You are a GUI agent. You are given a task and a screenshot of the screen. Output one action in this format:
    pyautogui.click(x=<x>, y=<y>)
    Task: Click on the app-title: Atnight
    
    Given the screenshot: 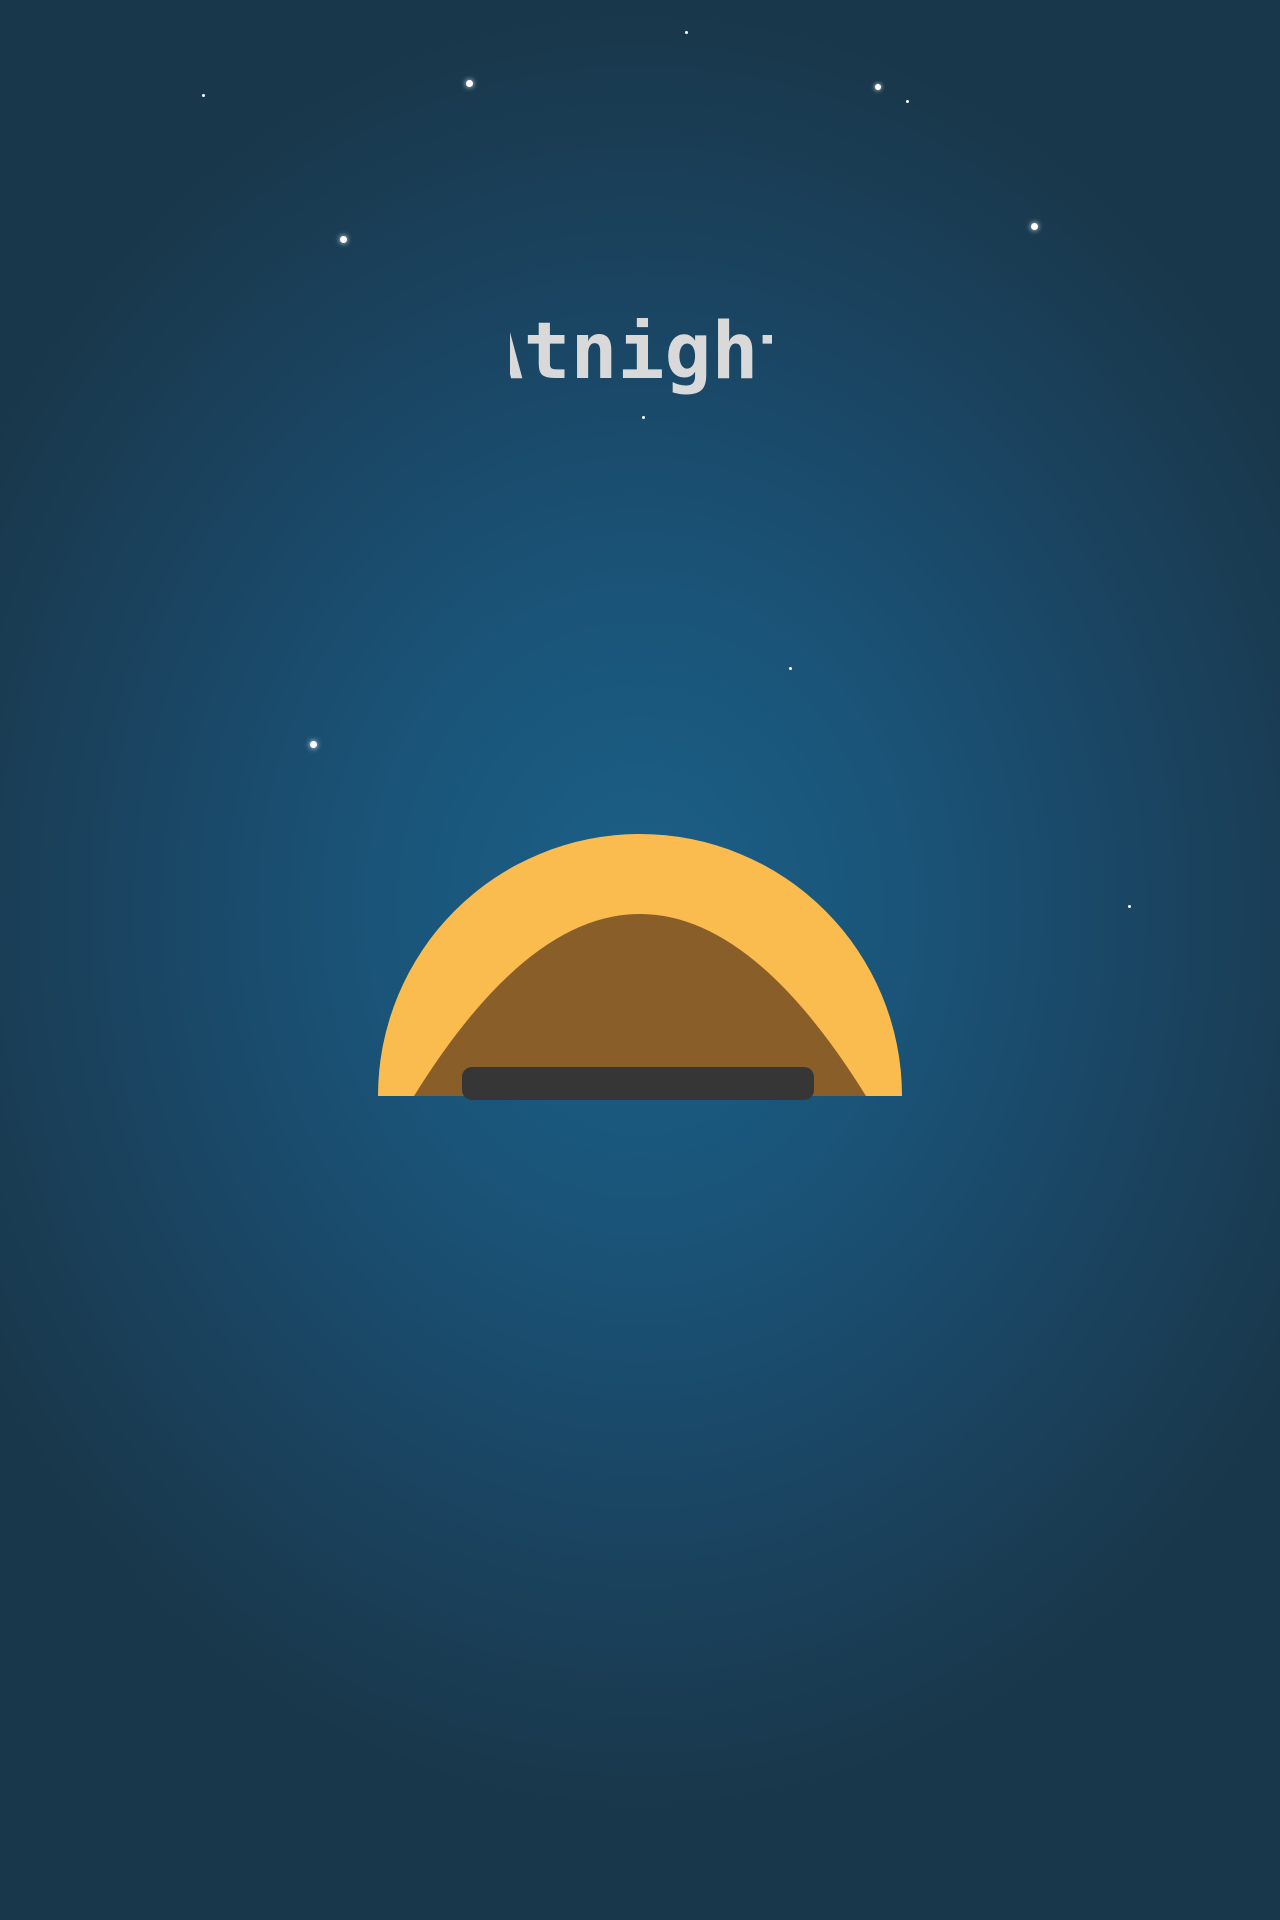 What is the action you would take?
    pyautogui.click(x=641, y=357)
    